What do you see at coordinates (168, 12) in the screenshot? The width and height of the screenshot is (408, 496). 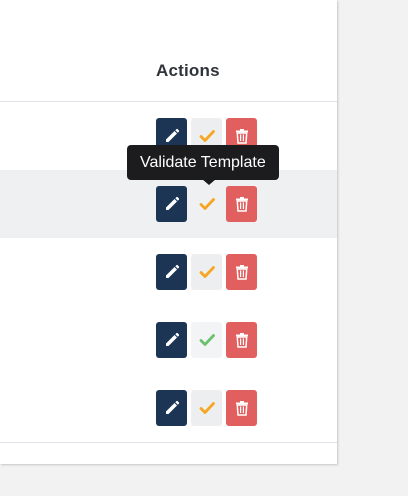 I see `table-top-strip` at bounding box center [168, 12].